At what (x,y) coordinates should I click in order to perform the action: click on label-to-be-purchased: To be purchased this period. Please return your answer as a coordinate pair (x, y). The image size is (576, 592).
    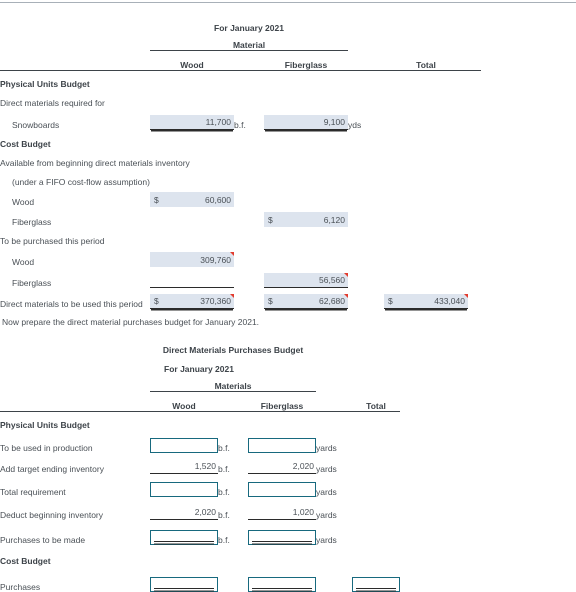
    Looking at the image, I should click on (52, 241).